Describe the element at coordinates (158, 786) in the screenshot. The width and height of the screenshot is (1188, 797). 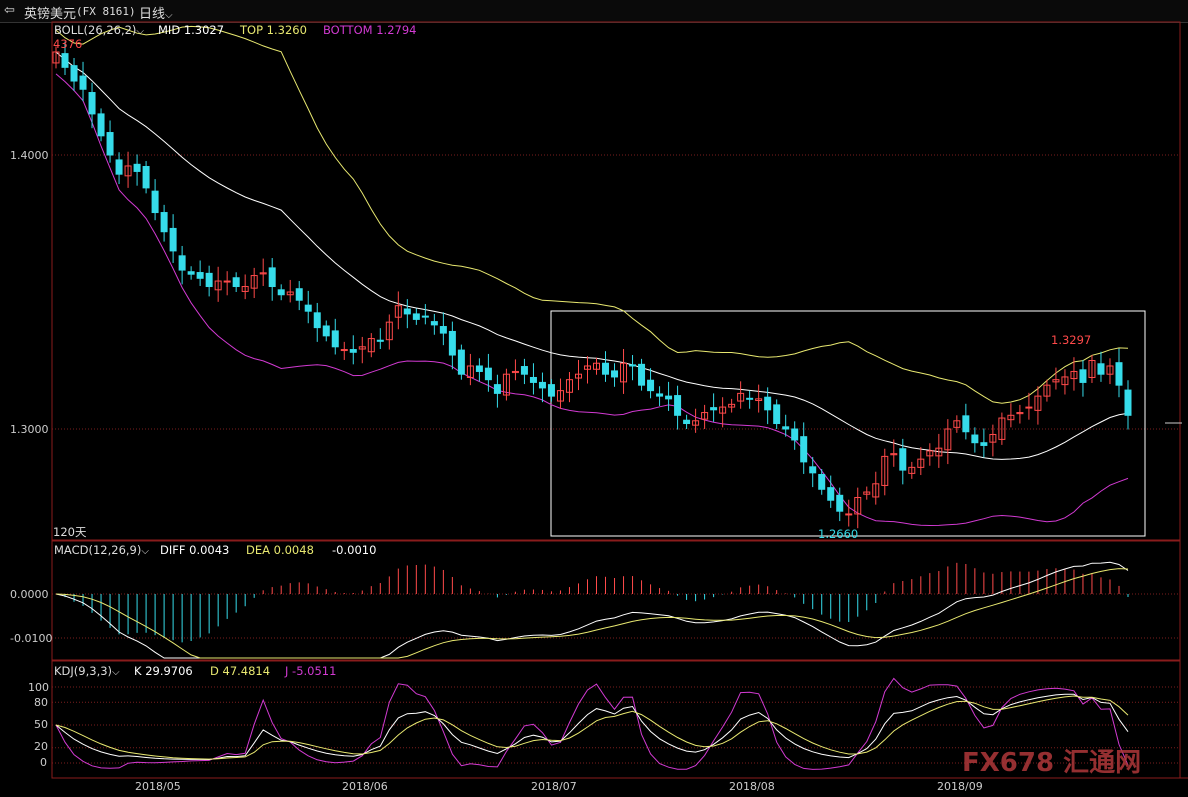
I see `x-axis-label: 2018/05` at that location.